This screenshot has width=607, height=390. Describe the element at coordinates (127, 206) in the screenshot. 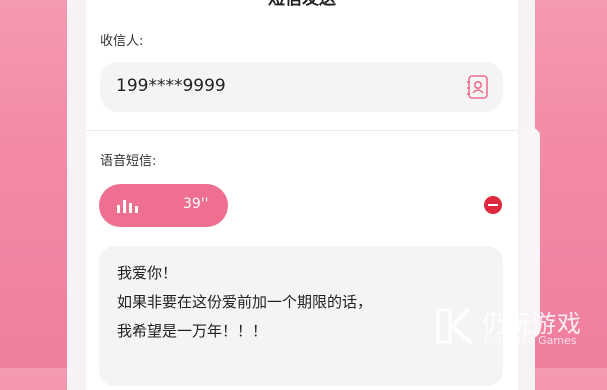

I see `voice-wave-icon` at that location.